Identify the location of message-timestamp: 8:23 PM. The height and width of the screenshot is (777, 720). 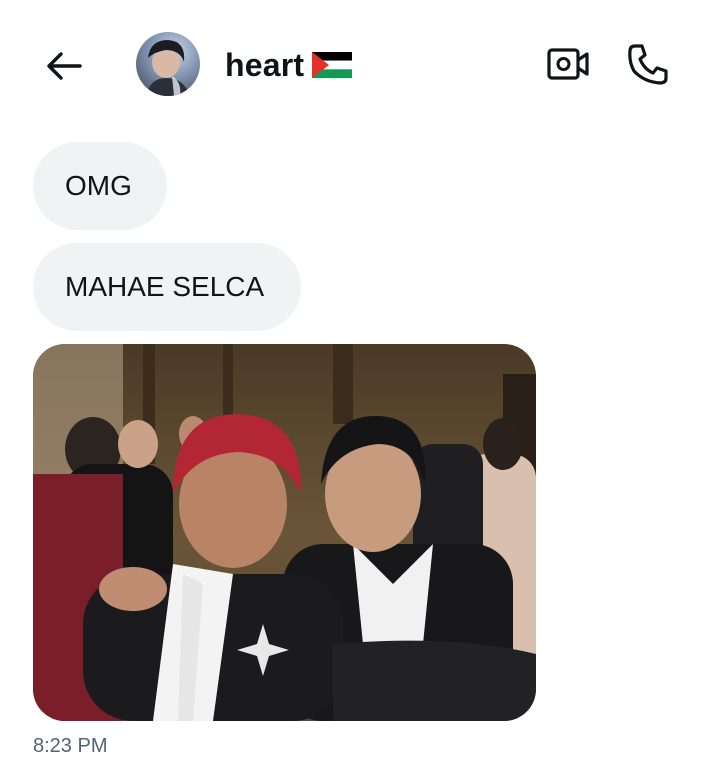
(70, 746).